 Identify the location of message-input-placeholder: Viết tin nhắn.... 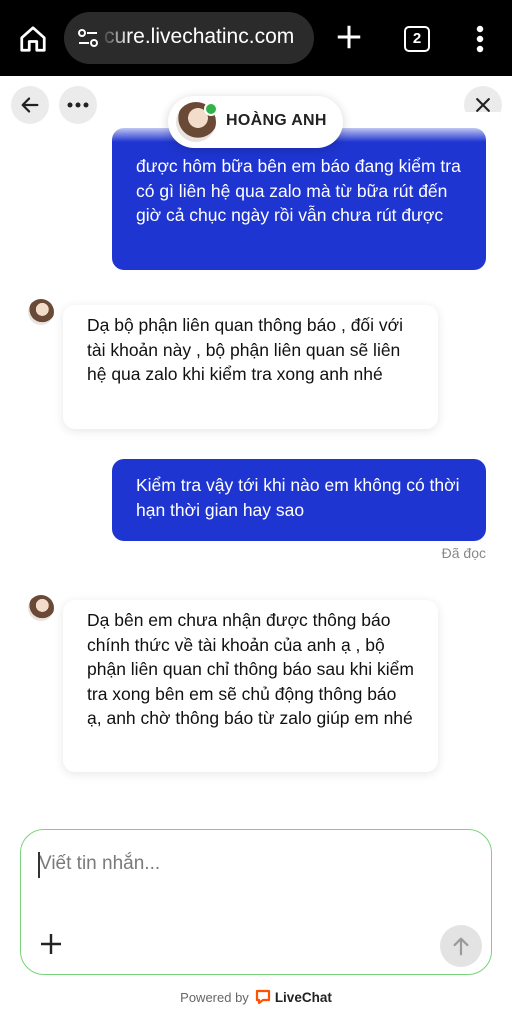
(99, 864).